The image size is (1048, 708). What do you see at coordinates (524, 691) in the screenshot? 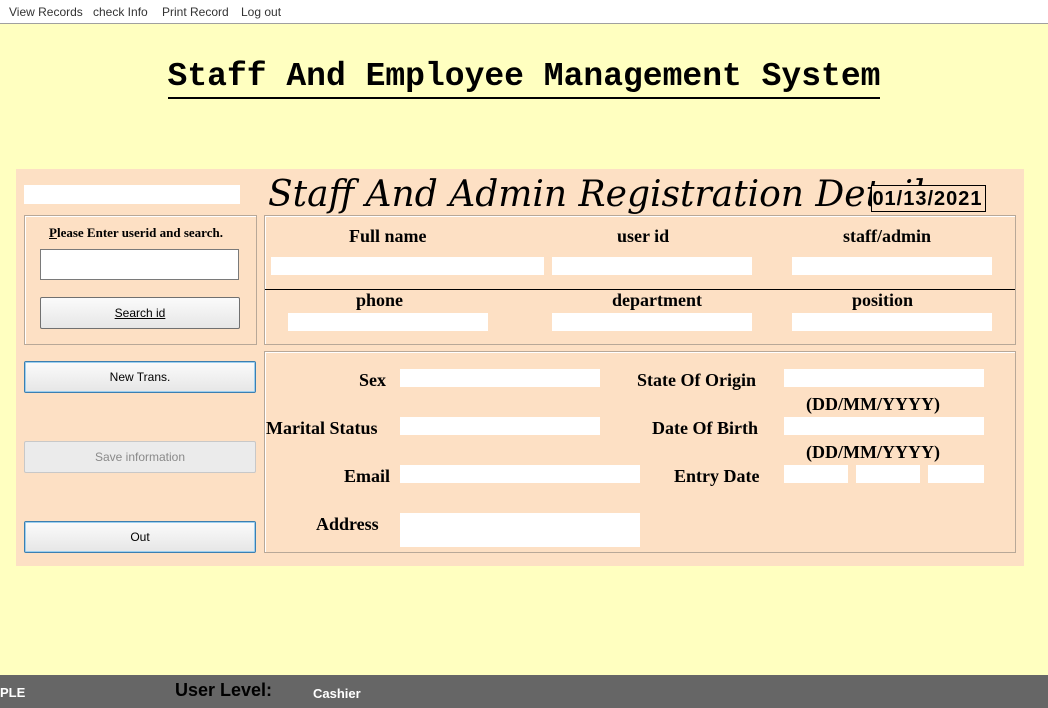
I see `status-bar` at bounding box center [524, 691].